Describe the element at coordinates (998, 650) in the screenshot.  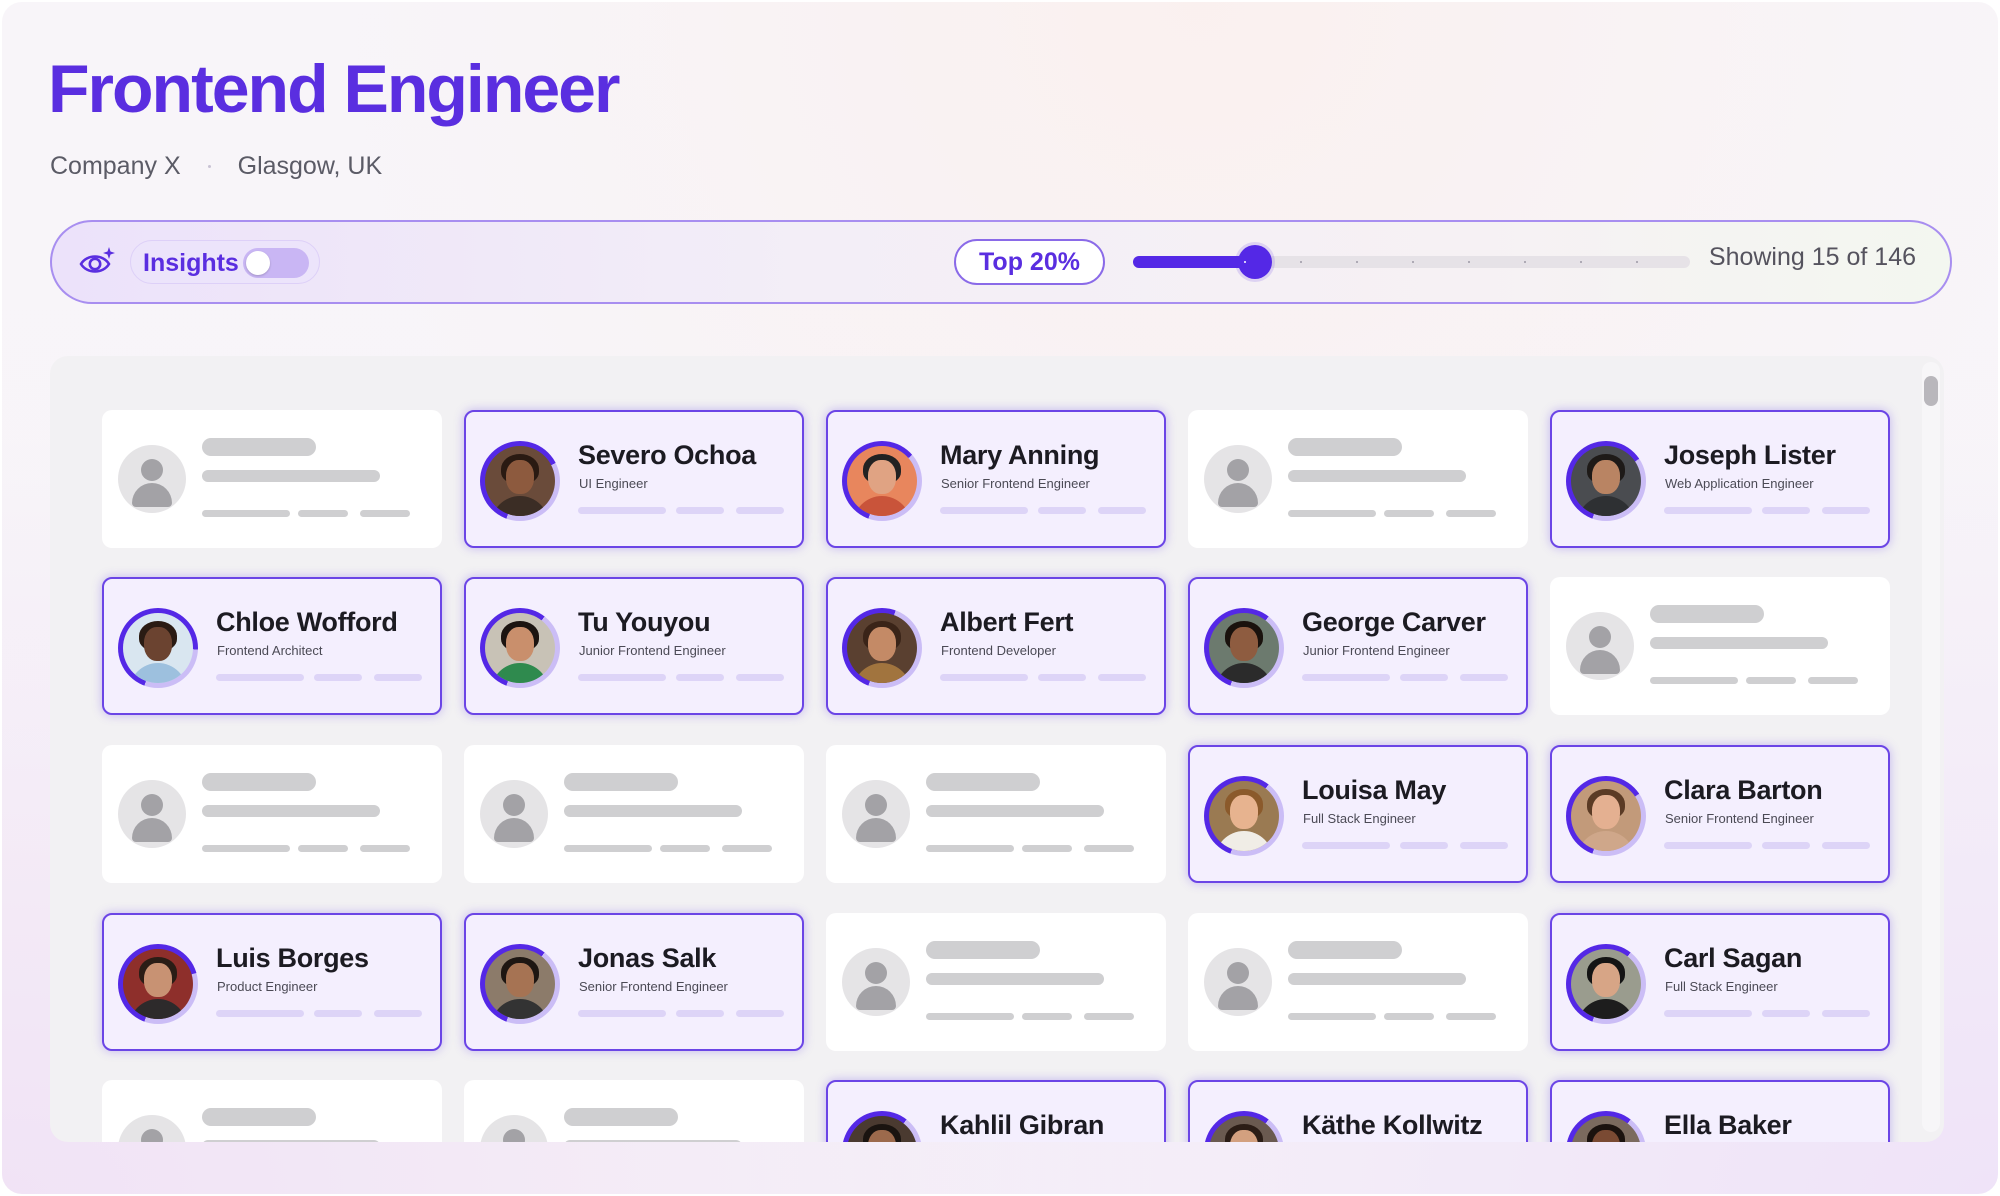
I see `candidate-role: Frontend Developer` at that location.